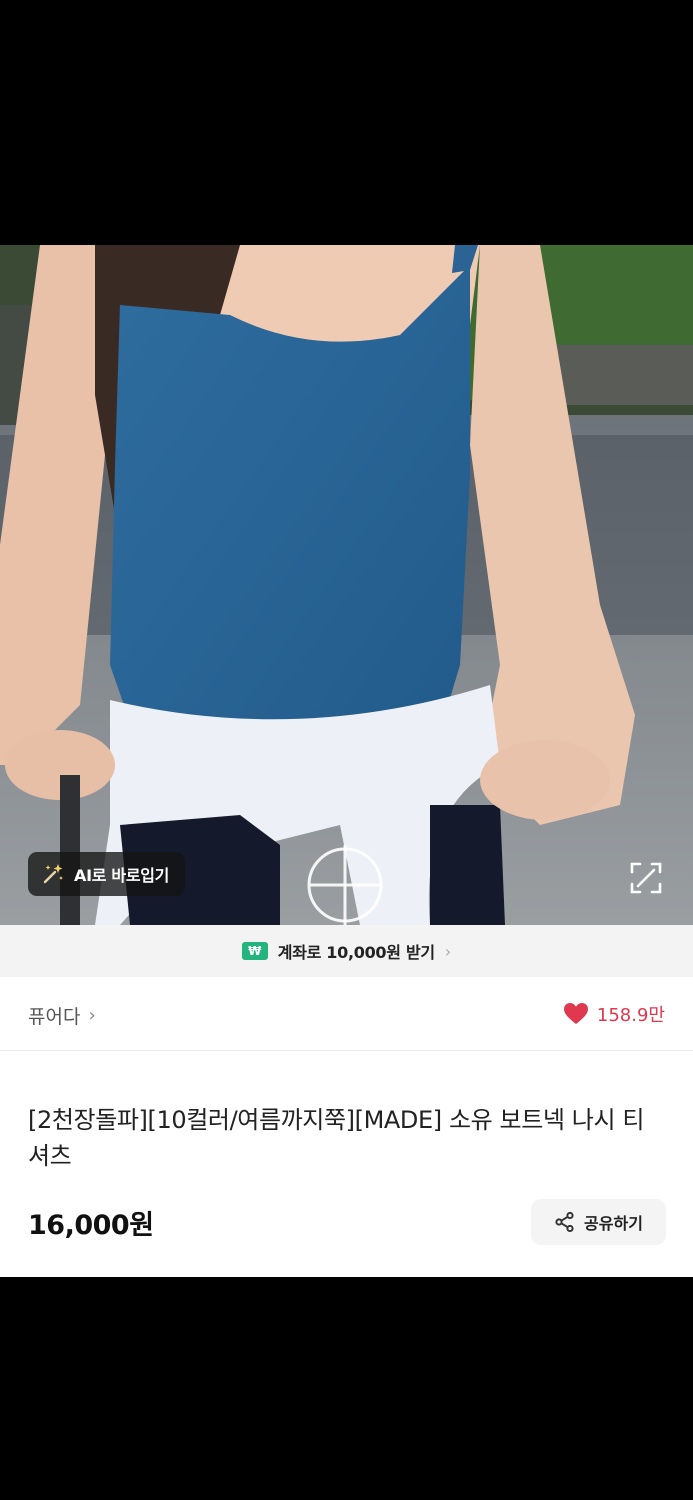 Image resolution: width=693 pixels, height=1500 pixels. What do you see at coordinates (91, 1225) in the screenshot?
I see `product-price: 16,000원` at bounding box center [91, 1225].